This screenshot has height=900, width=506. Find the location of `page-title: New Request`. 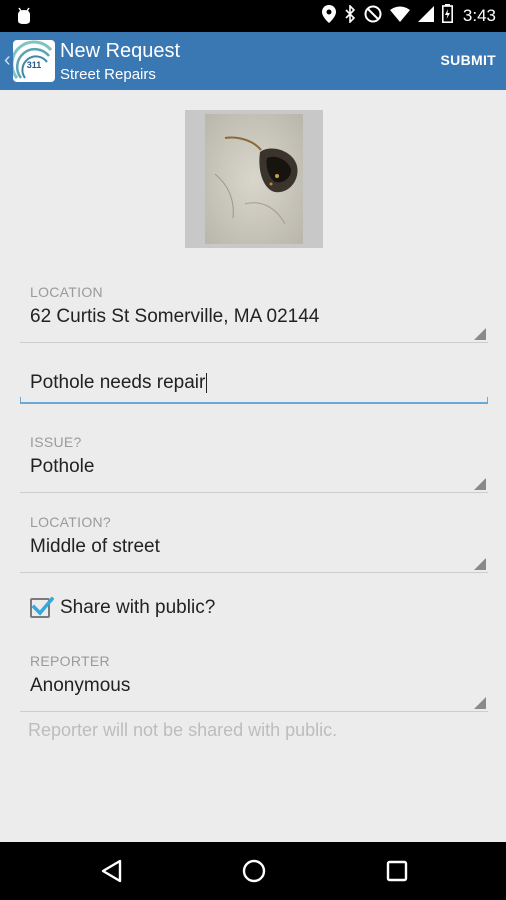

page-title: New Request is located at coordinates (120, 51).